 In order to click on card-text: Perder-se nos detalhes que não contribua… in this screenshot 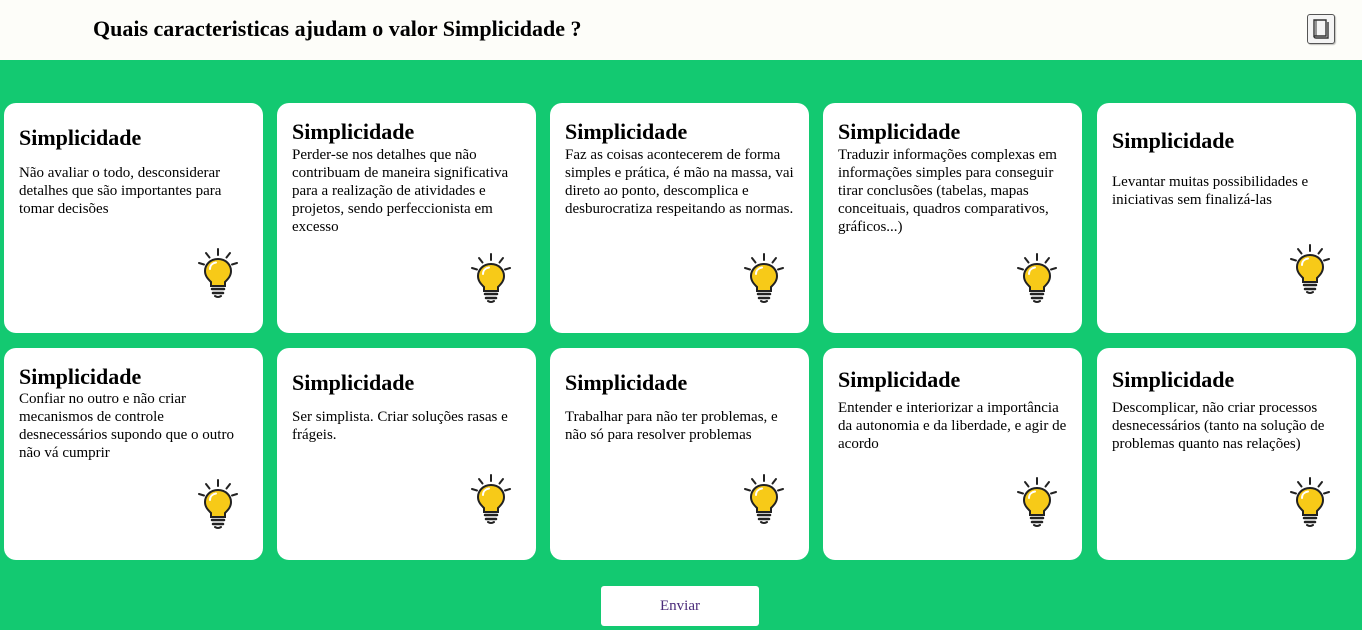, I will do `click(400, 191)`.